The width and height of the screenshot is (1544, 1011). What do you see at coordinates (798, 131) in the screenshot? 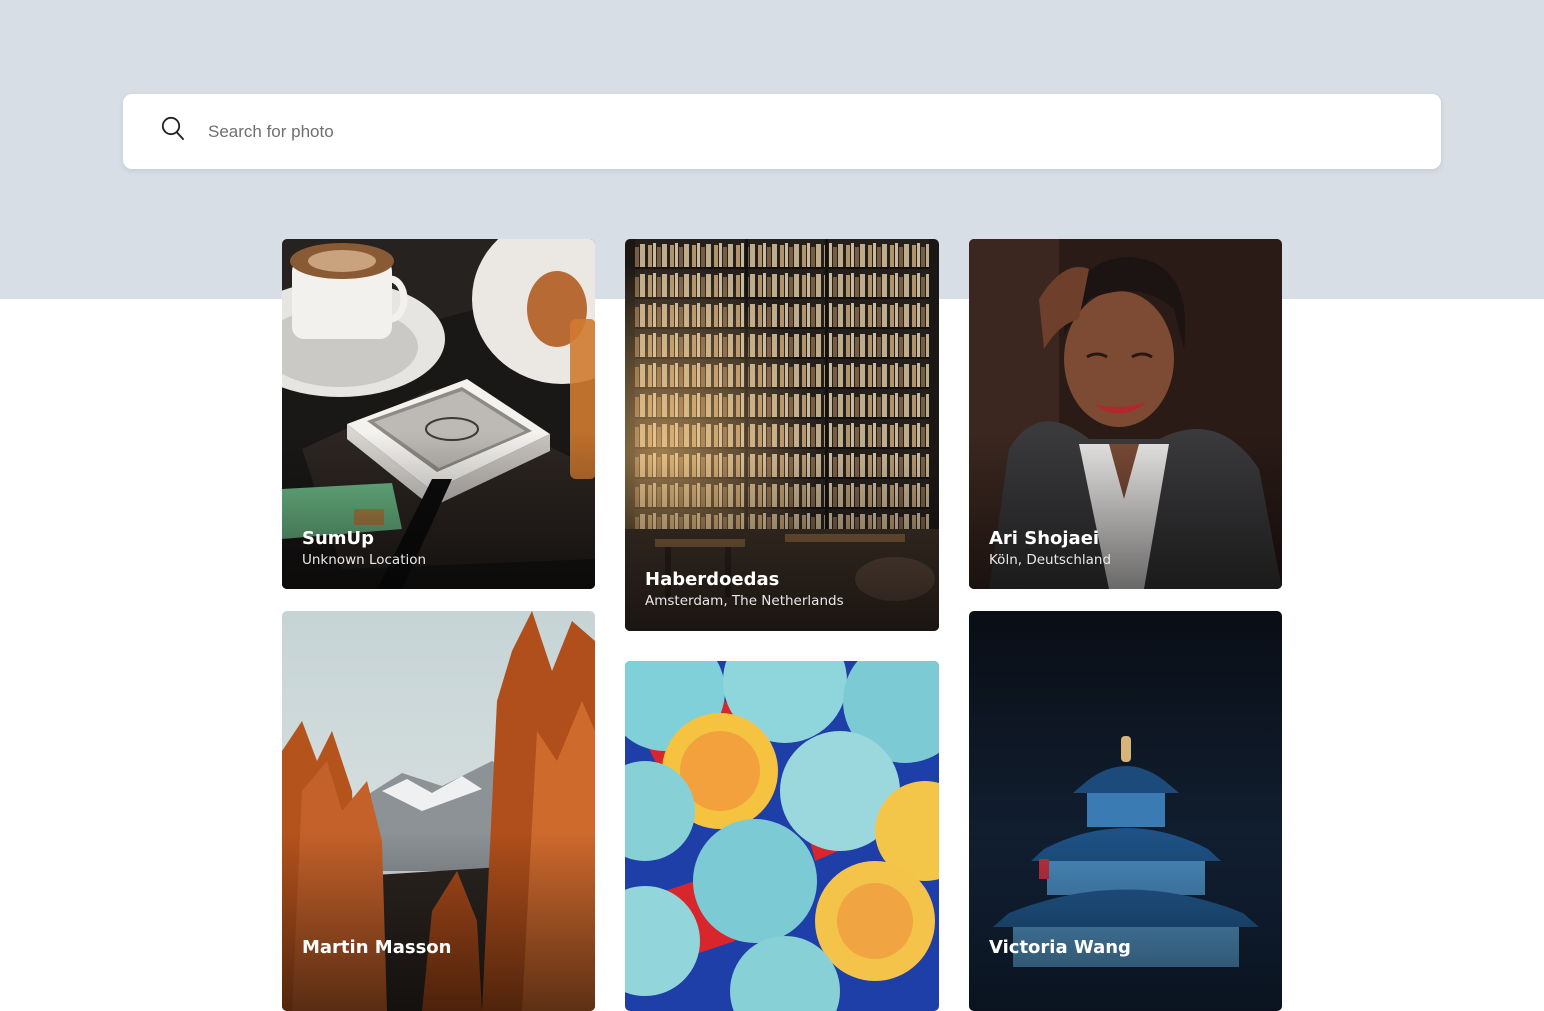
I see `search-input` at bounding box center [798, 131].